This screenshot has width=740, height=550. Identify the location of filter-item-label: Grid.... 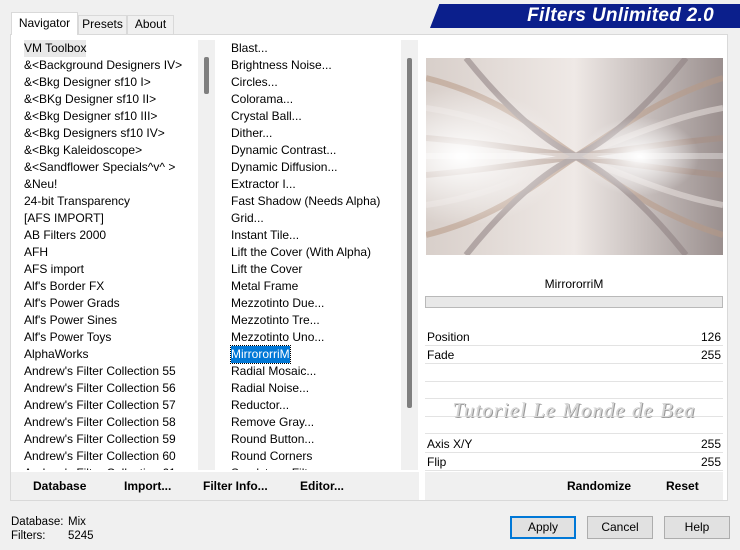
(247, 218).